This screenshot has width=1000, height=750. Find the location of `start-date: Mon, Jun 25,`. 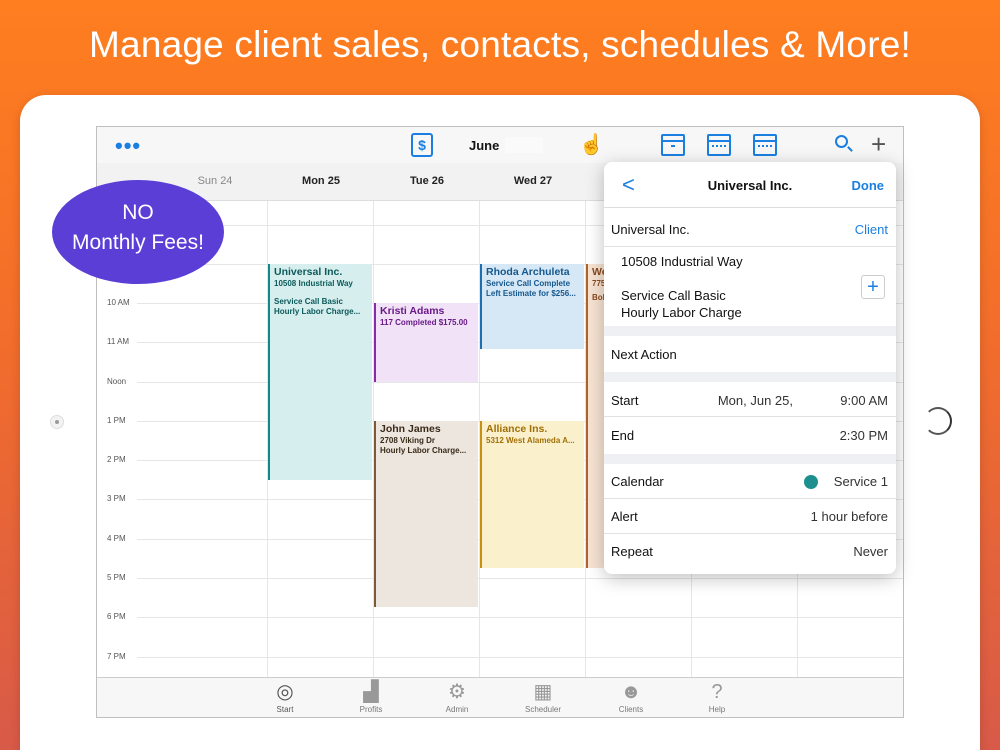

start-date: Mon, Jun 25, is located at coordinates (755, 400).